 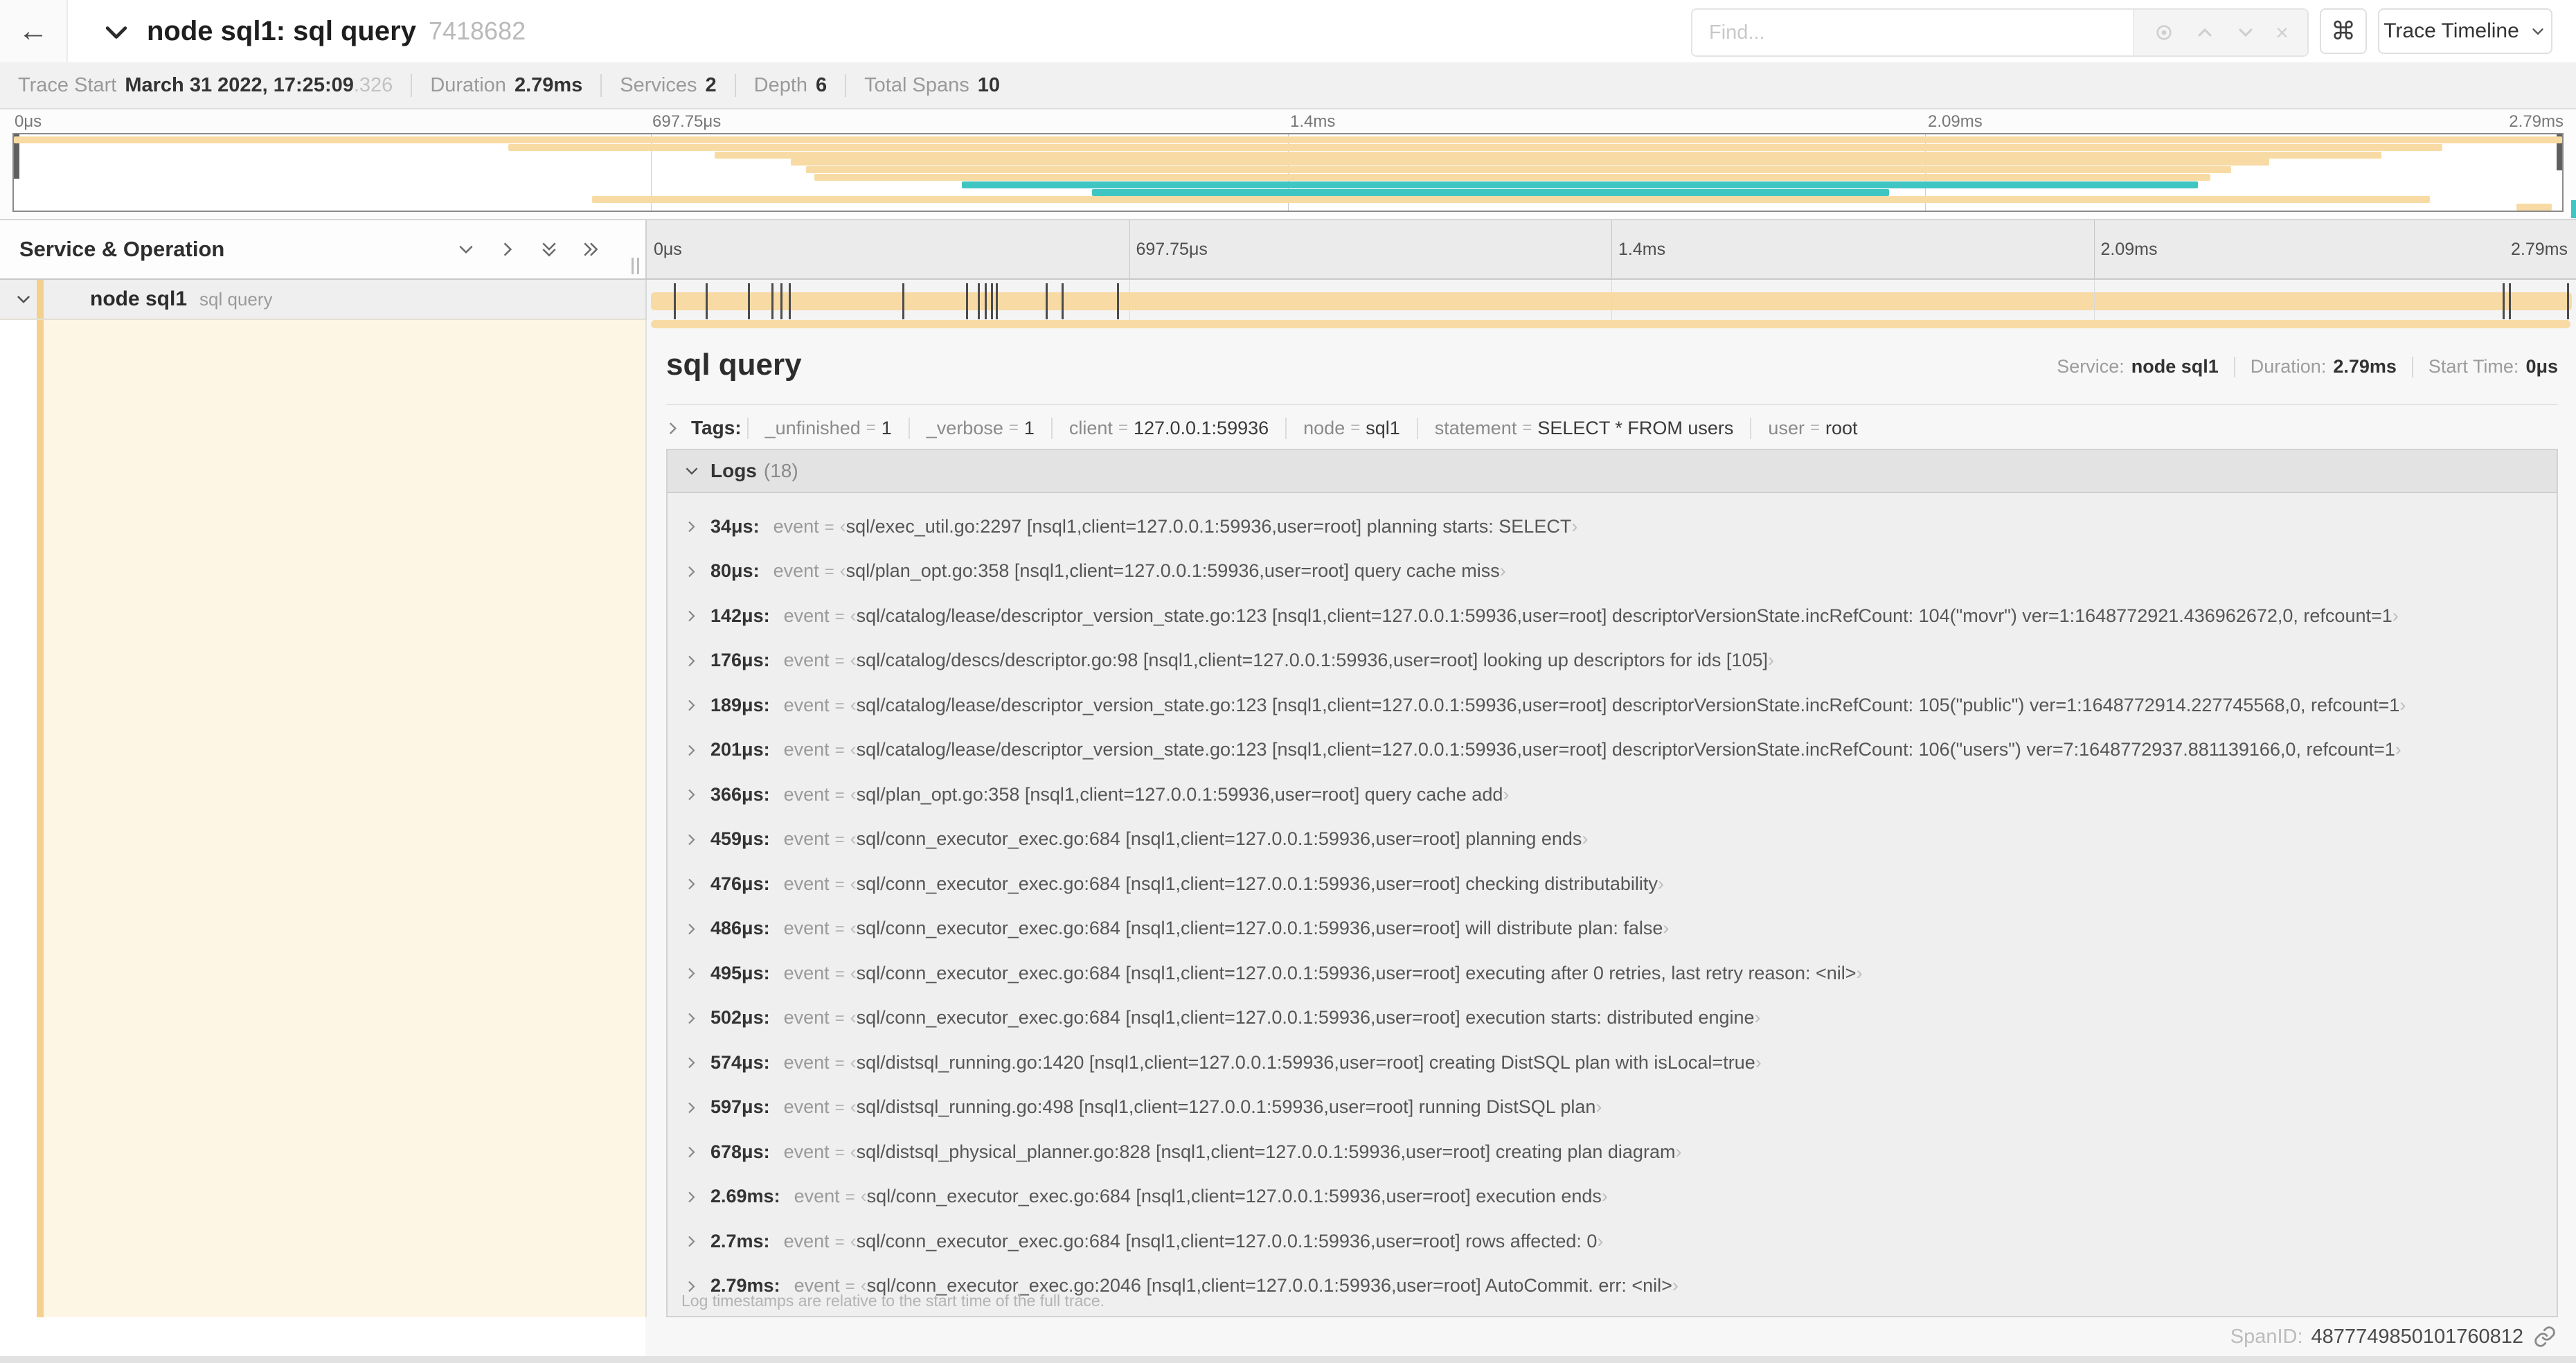 What do you see at coordinates (2465, 31) in the screenshot?
I see `view-options-button: Trace Timeline` at bounding box center [2465, 31].